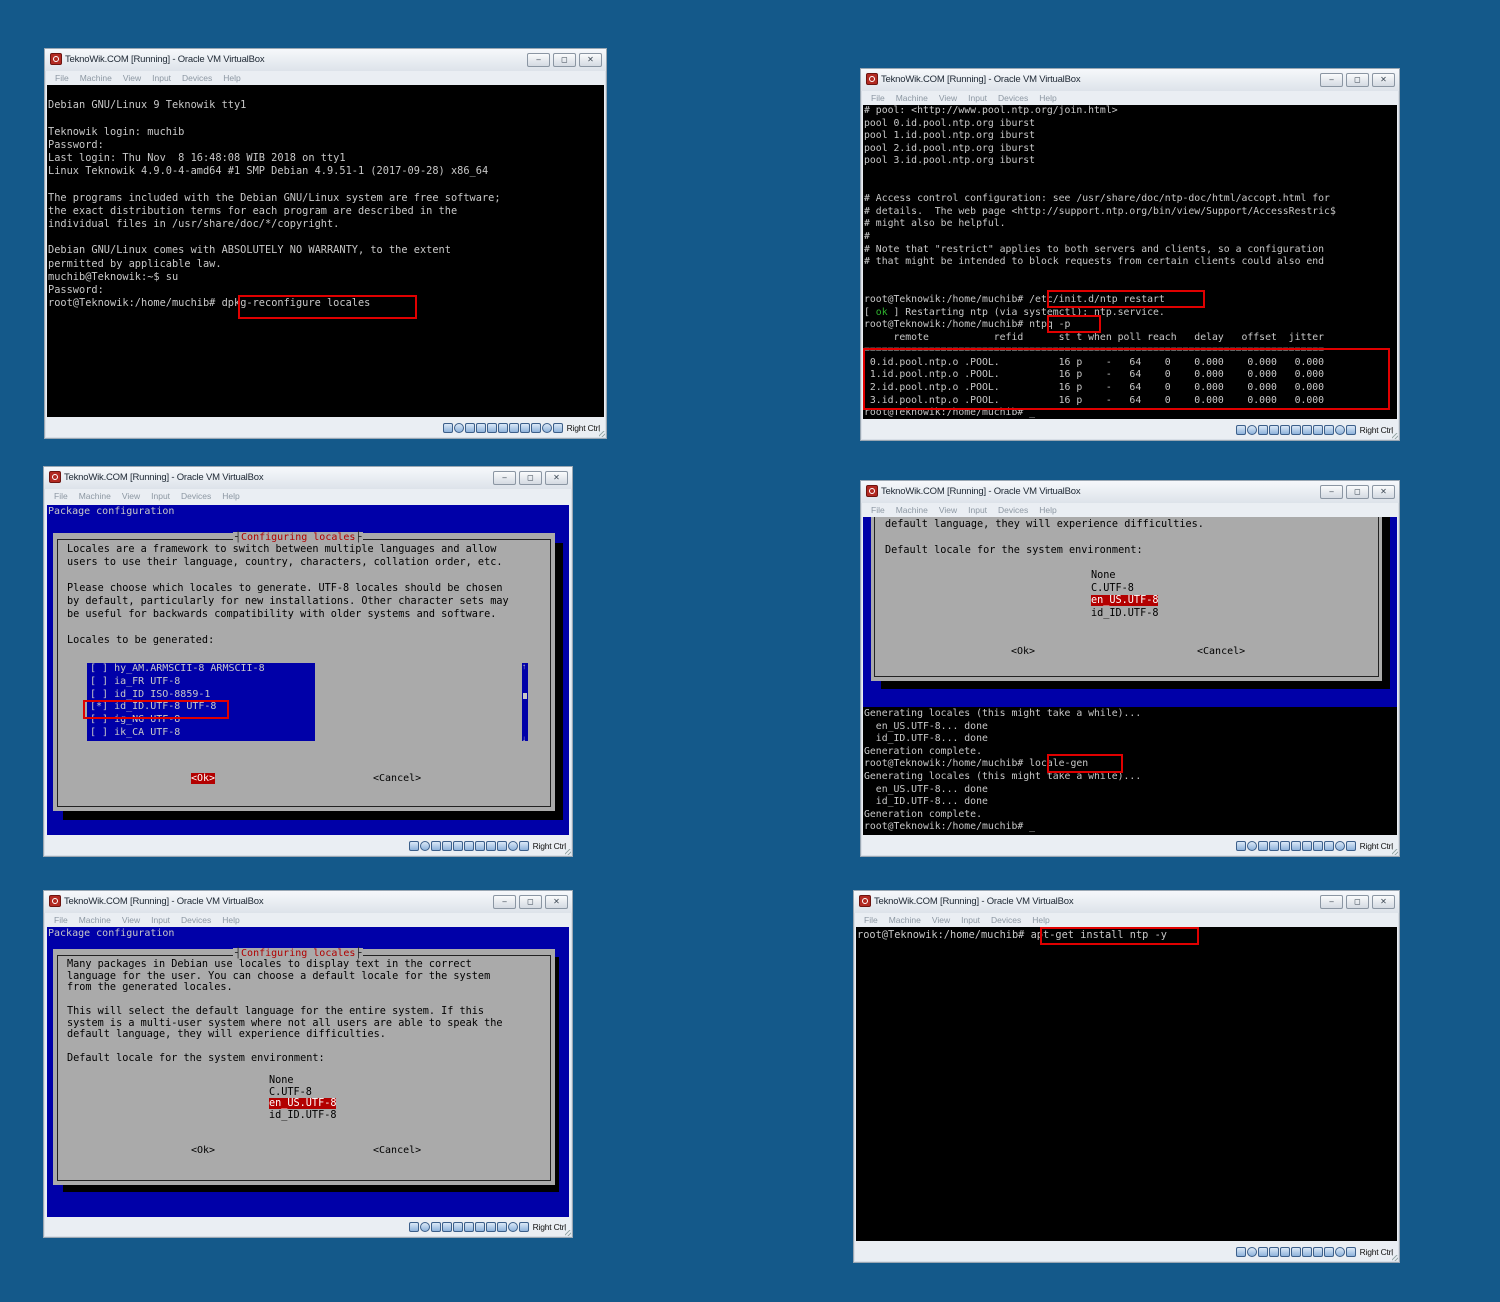 This screenshot has width=1500, height=1302. Describe the element at coordinates (135, 681) in the screenshot. I see `locale-item: [ ] ia_FR UTF-8` at that location.